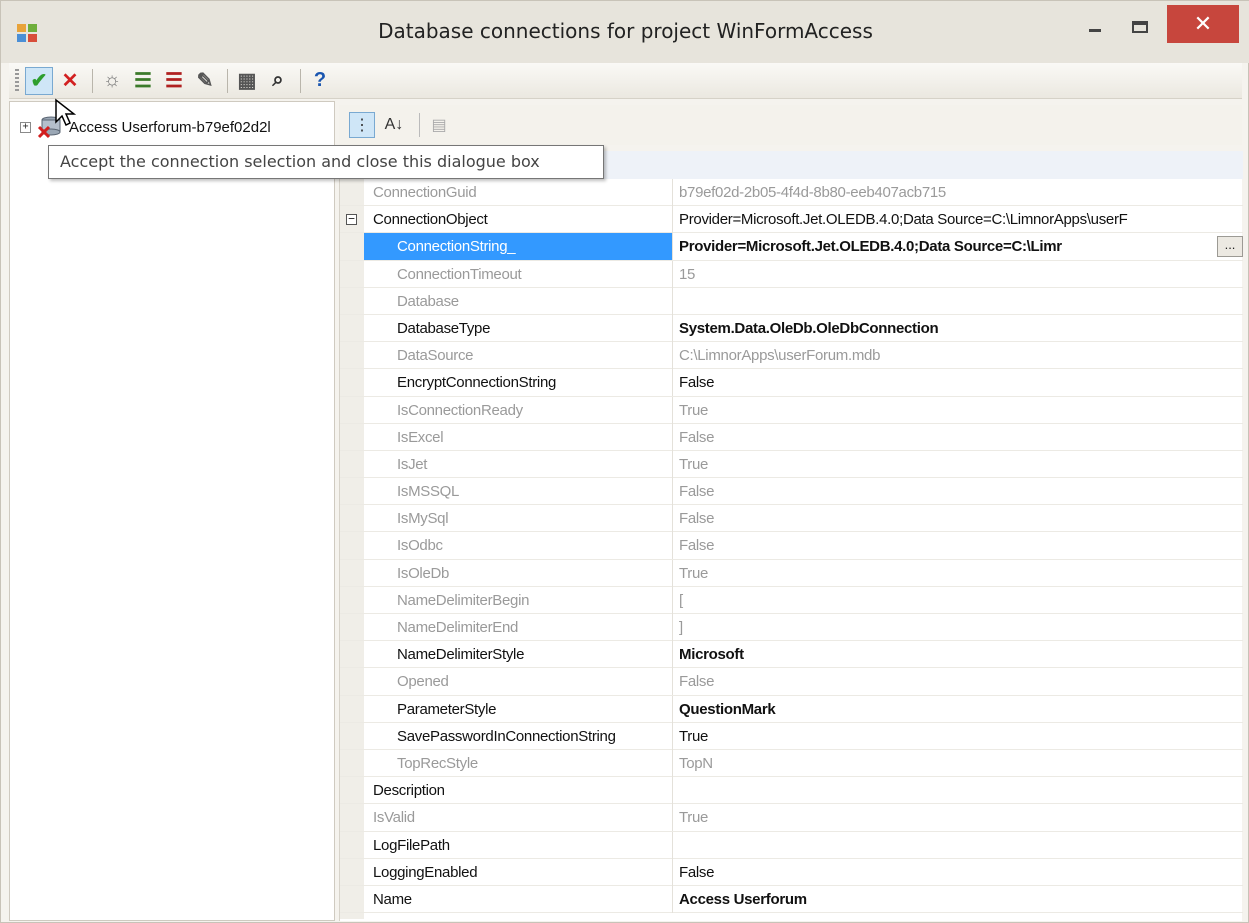 The width and height of the screenshot is (1249, 923). What do you see at coordinates (791, 301) in the screenshot?
I see `property-row: Database` at bounding box center [791, 301].